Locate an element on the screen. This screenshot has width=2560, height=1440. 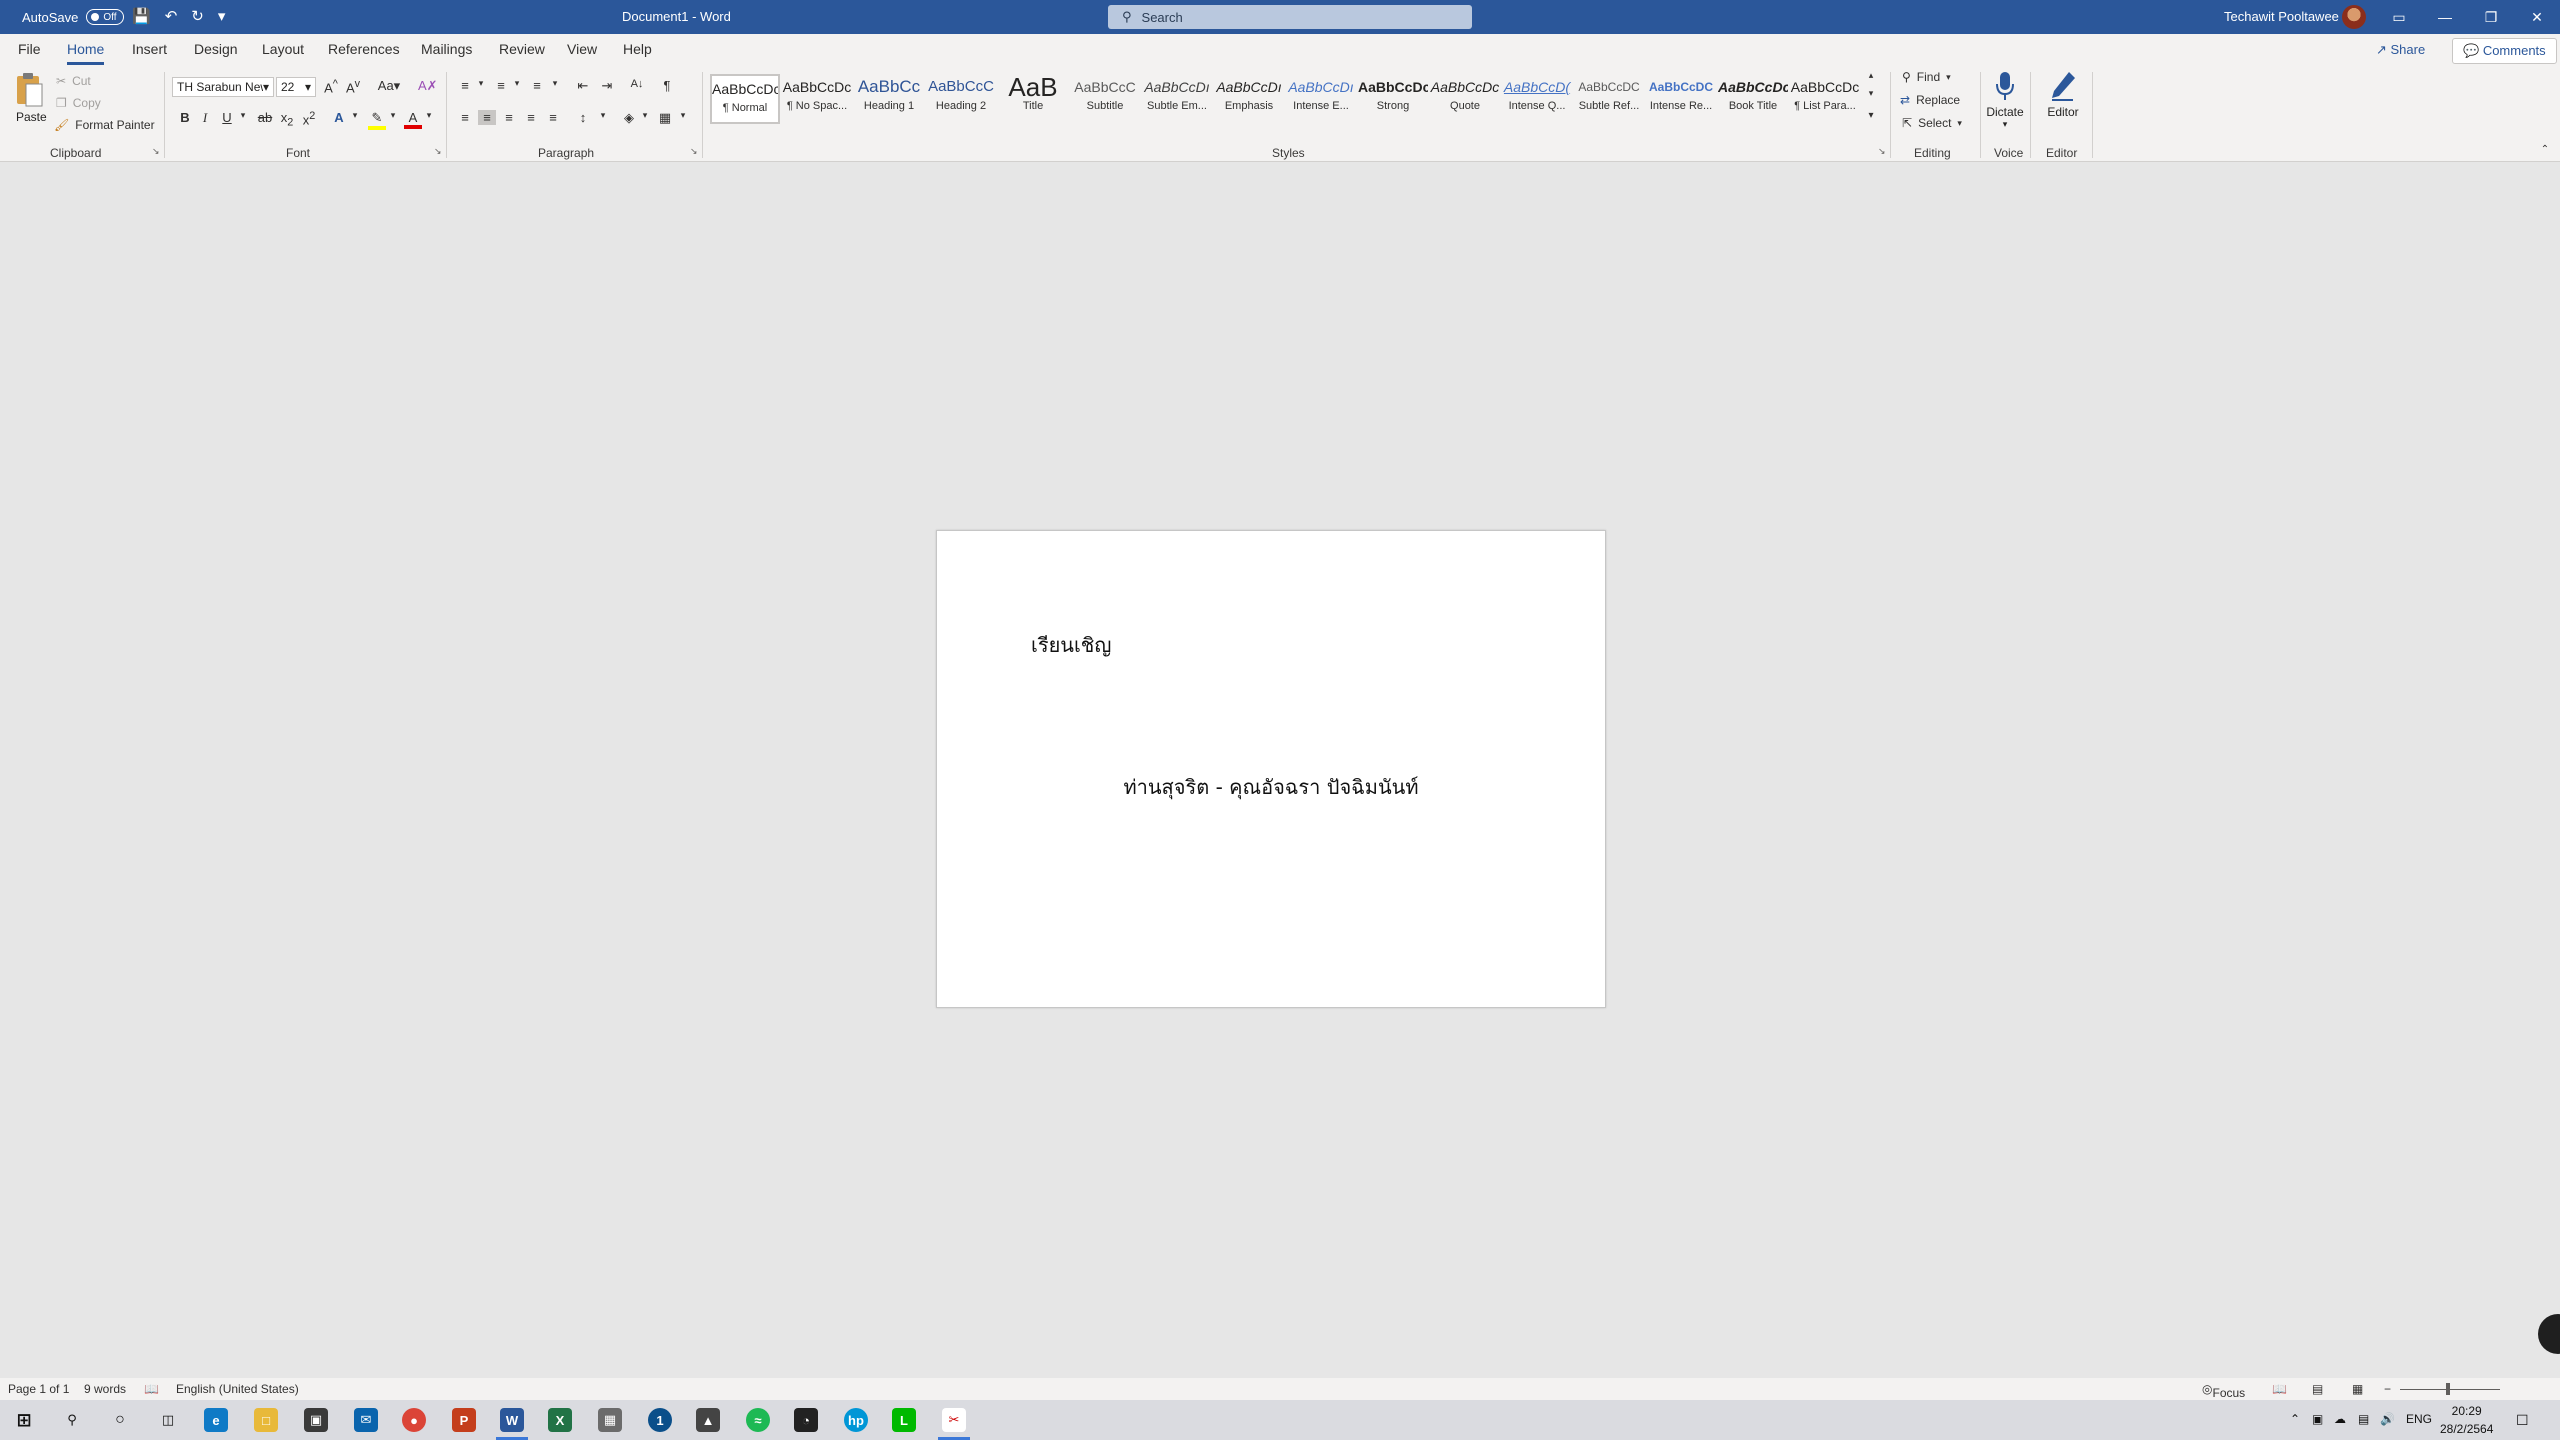
document-line-1: เรียนเชิญ is located at coordinates (1071, 645).